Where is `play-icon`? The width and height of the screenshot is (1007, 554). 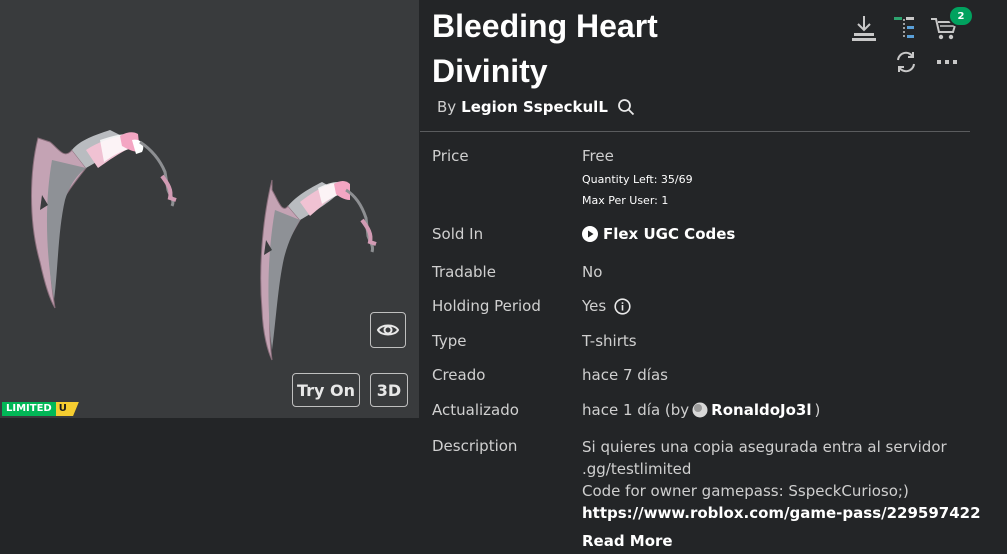 play-icon is located at coordinates (590, 234).